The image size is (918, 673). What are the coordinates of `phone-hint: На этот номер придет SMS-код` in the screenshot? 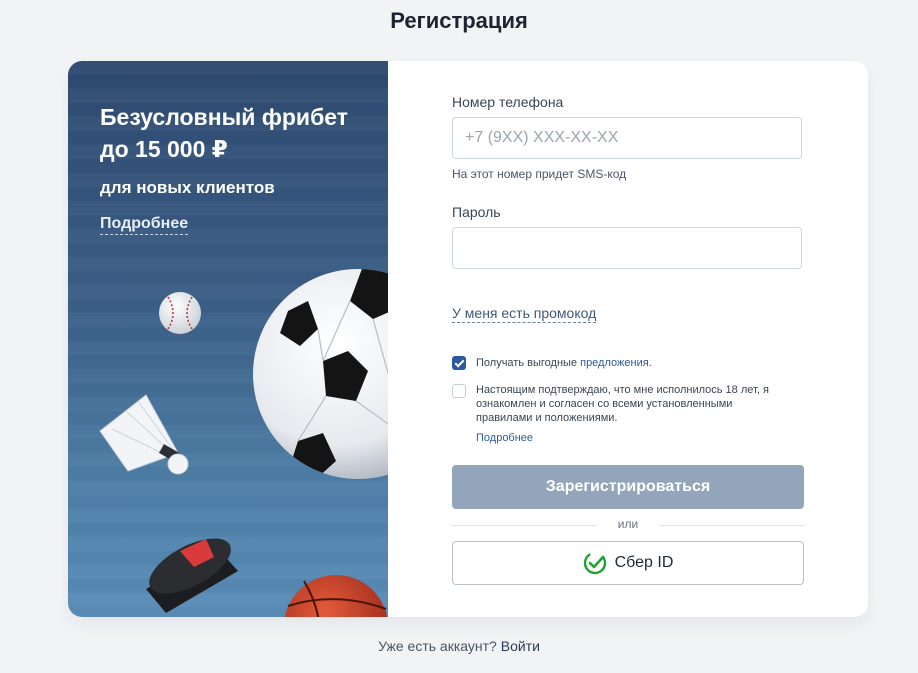 It's located at (539, 174).